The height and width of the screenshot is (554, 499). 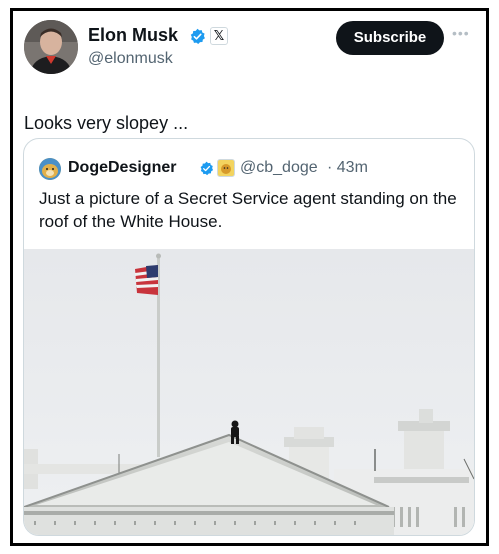 What do you see at coordinates (279, 168) in the screenshot?
I see `quoted-author-handle: @cb_doge` at bounding box center [279, 168].